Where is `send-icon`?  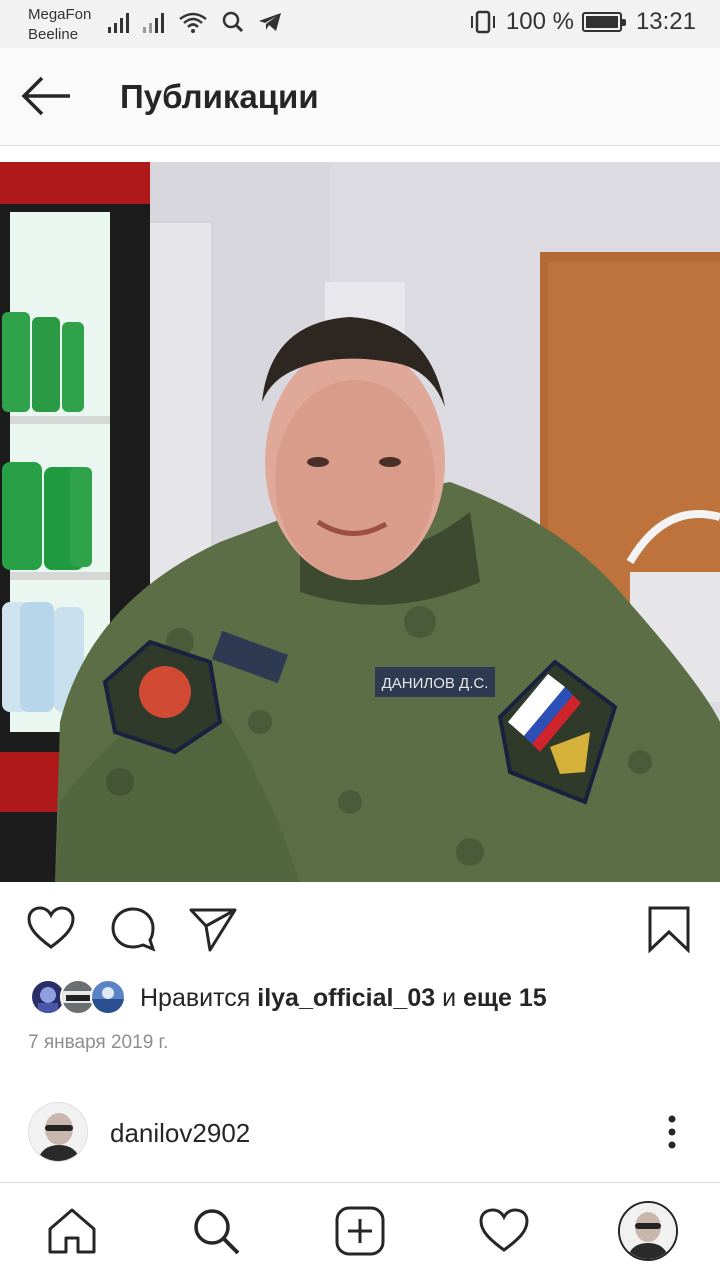
send-icon is located at coordinates (213, 929).